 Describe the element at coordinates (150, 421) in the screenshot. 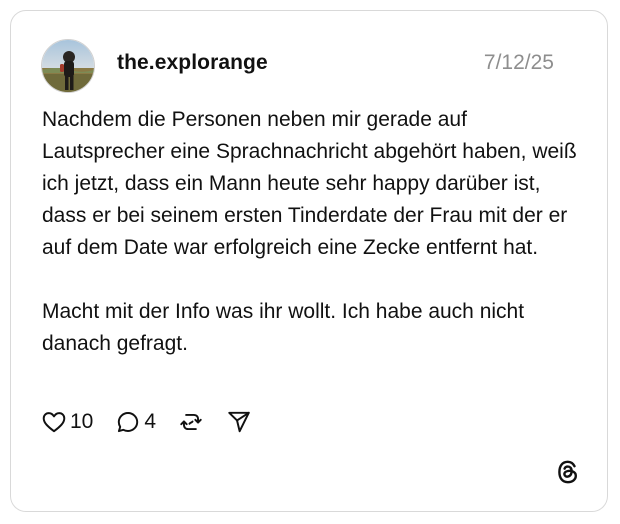

I see `reply-count: 4` at that location.